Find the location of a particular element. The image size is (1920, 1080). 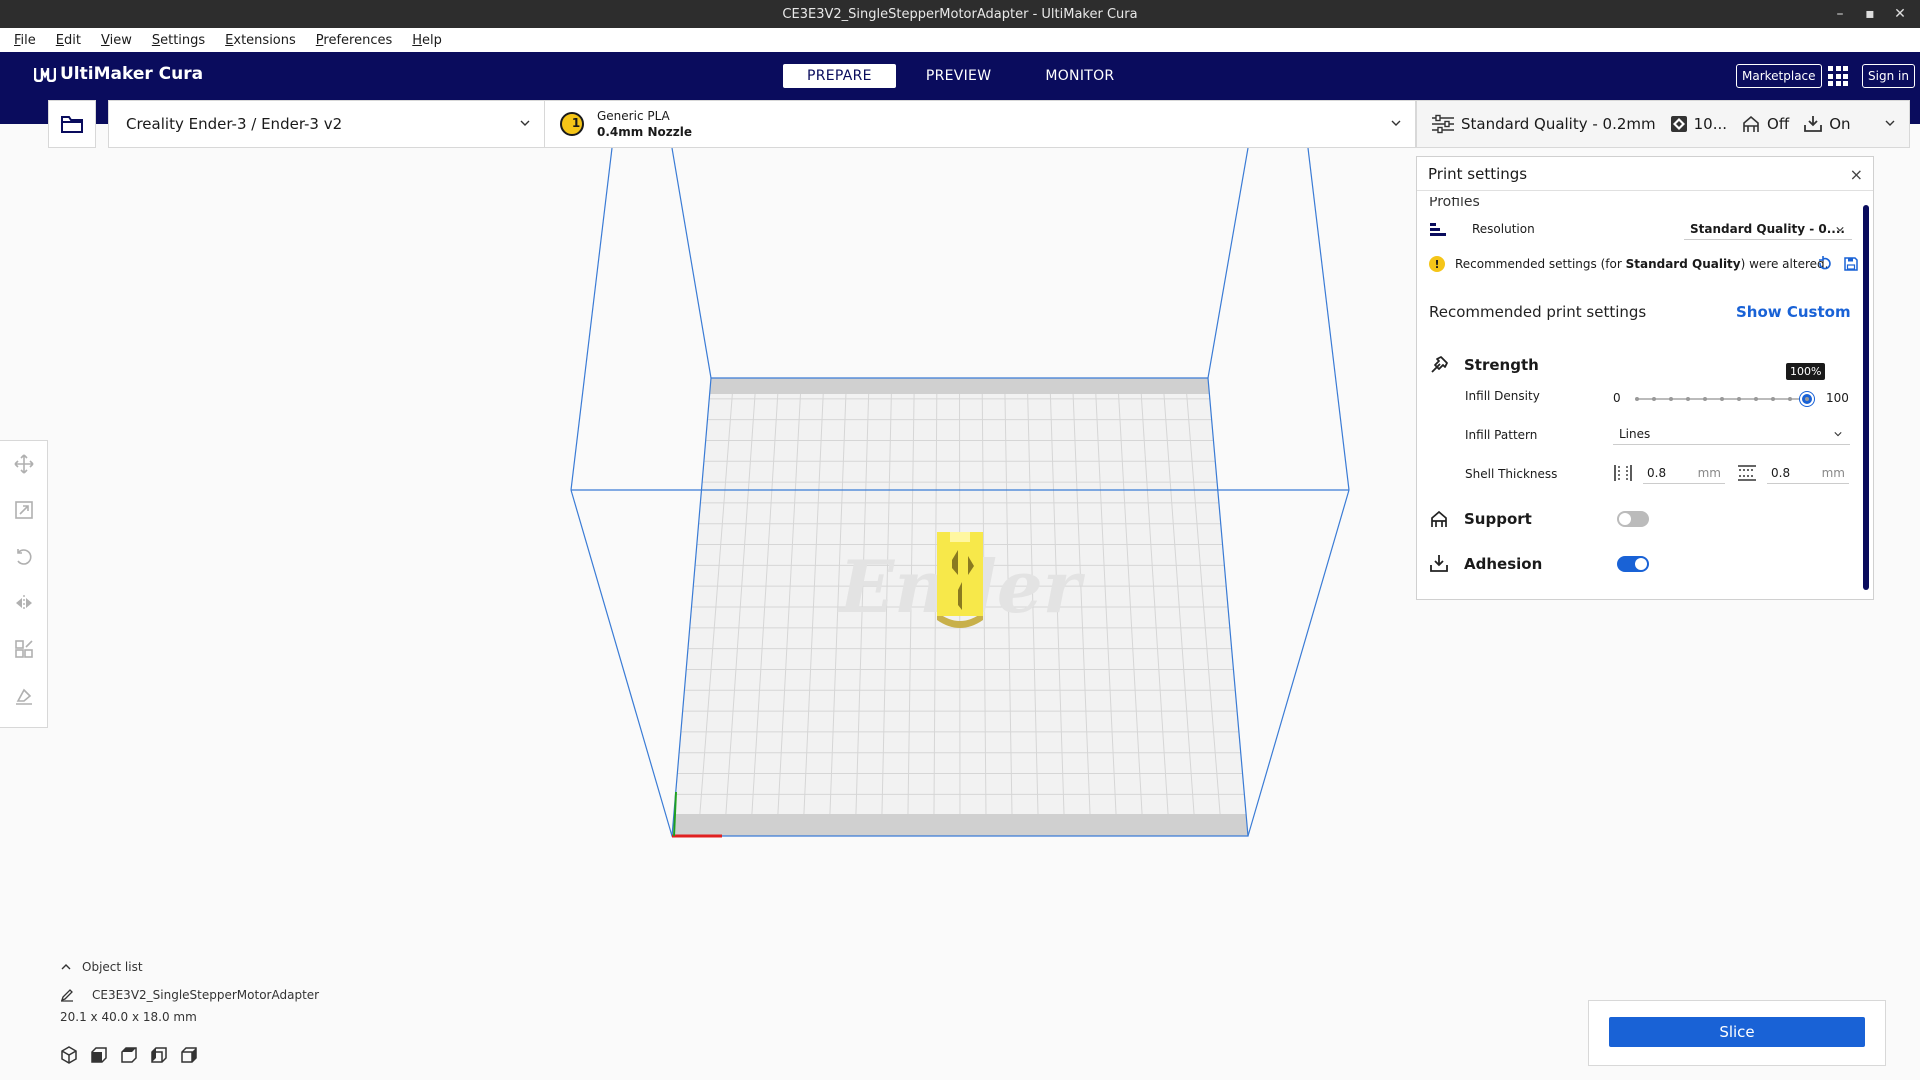

recommended-title: Recommended print settings is located at coordinates (1538, 312).